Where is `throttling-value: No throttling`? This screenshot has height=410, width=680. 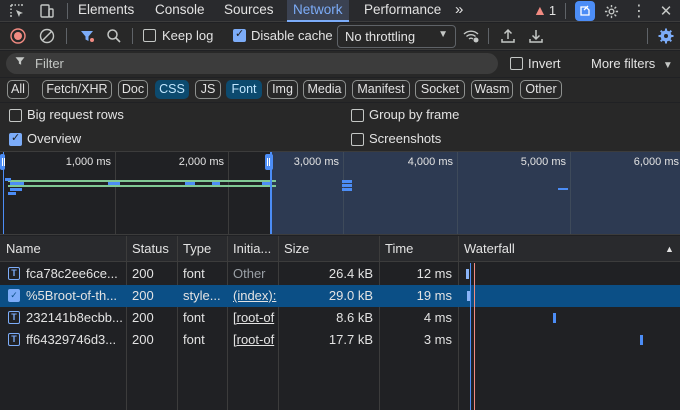
throttling-value: No throttling is located at coordinates (380, 36).